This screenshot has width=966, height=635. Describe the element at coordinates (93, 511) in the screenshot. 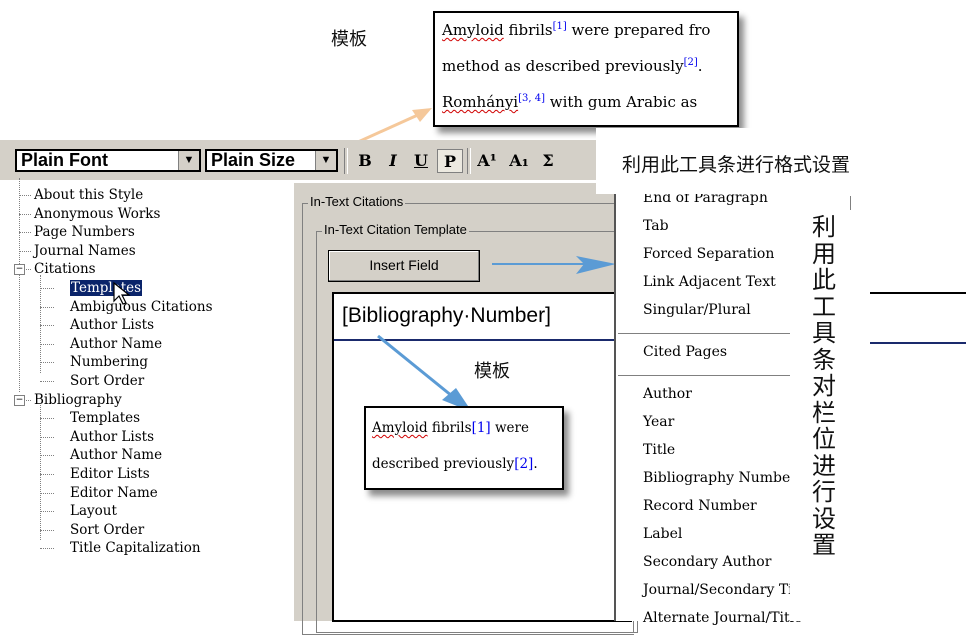

I see `tree-item: Layout` at that location.